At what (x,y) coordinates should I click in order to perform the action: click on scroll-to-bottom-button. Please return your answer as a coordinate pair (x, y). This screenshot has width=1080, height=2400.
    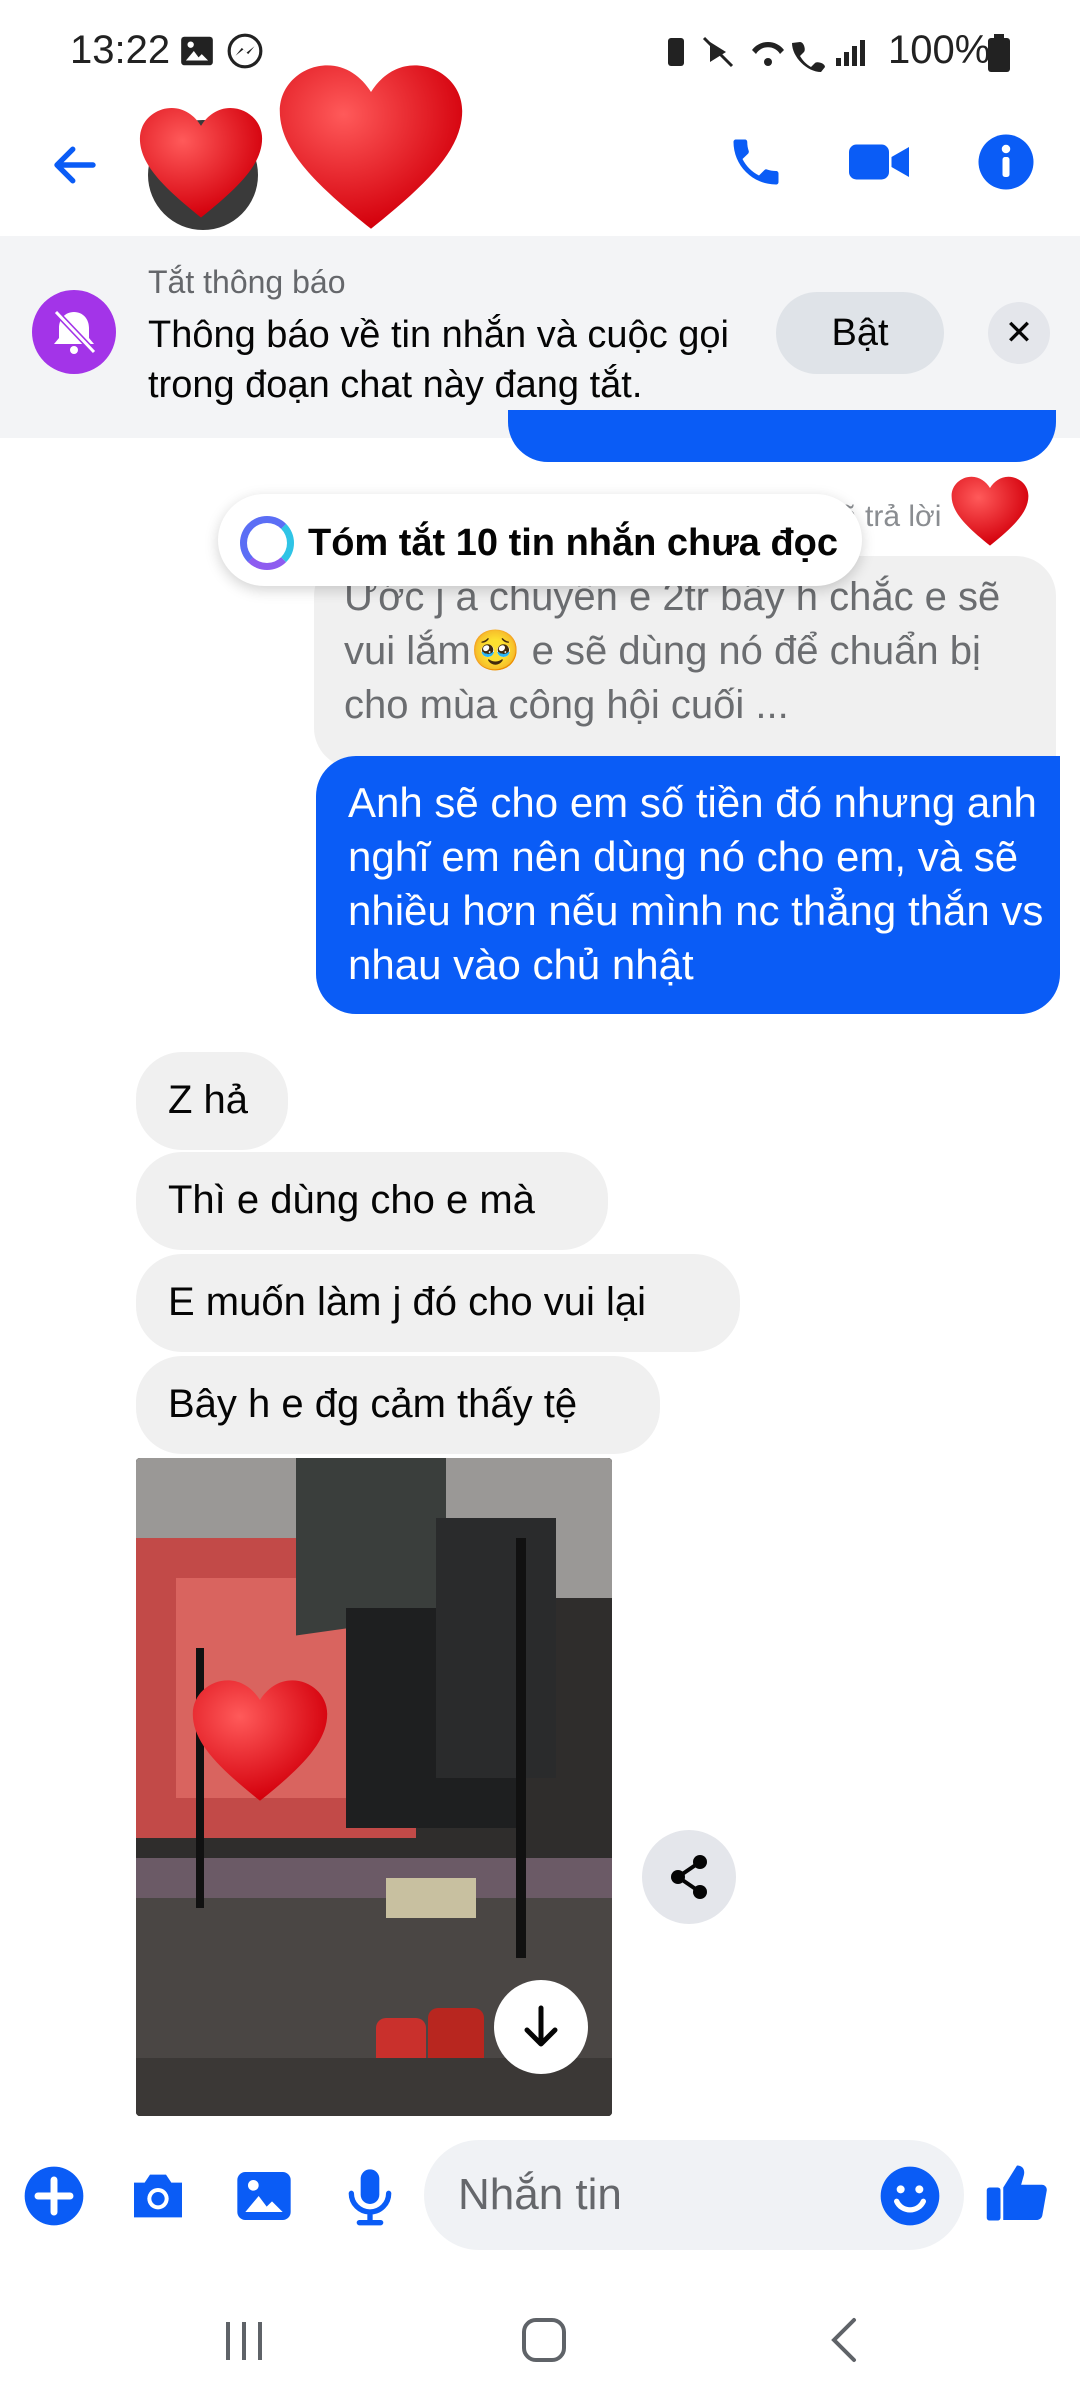
    Looking at the image, I should click on (541, 2027).